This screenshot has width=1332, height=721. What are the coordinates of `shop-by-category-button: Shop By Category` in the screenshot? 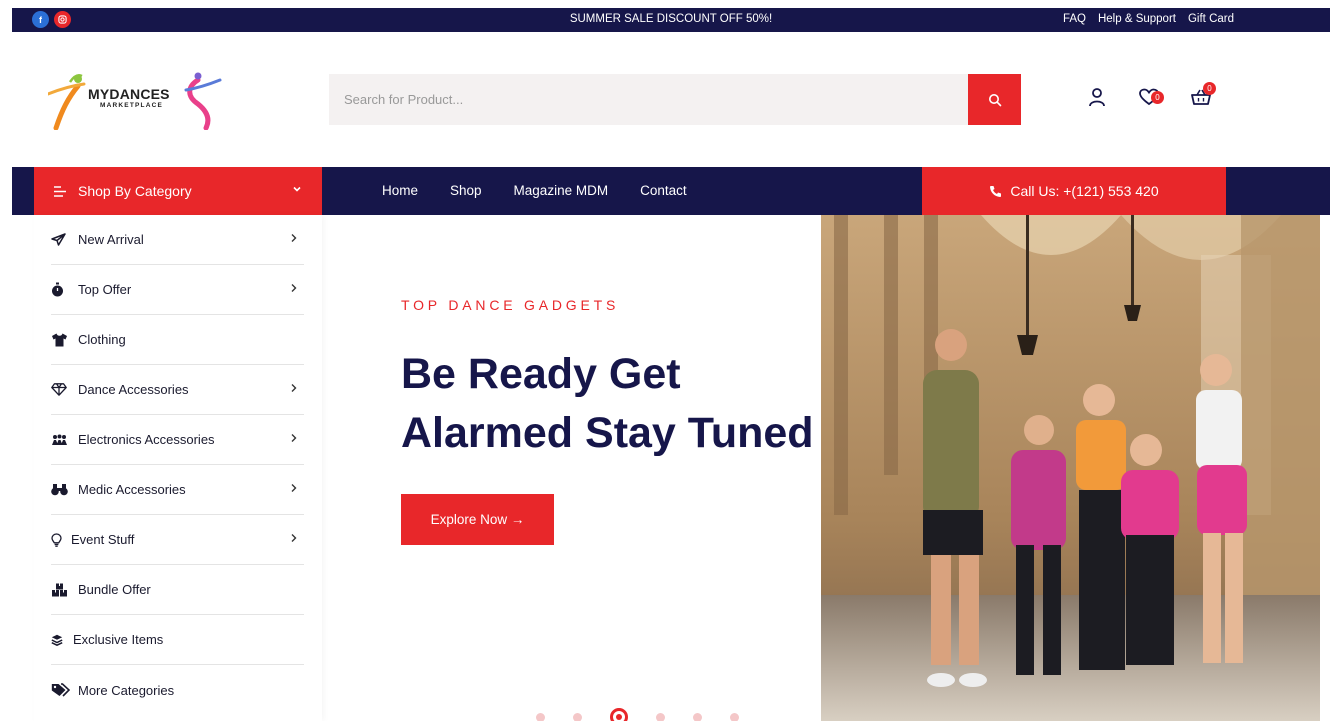 It's located at (178, 191).